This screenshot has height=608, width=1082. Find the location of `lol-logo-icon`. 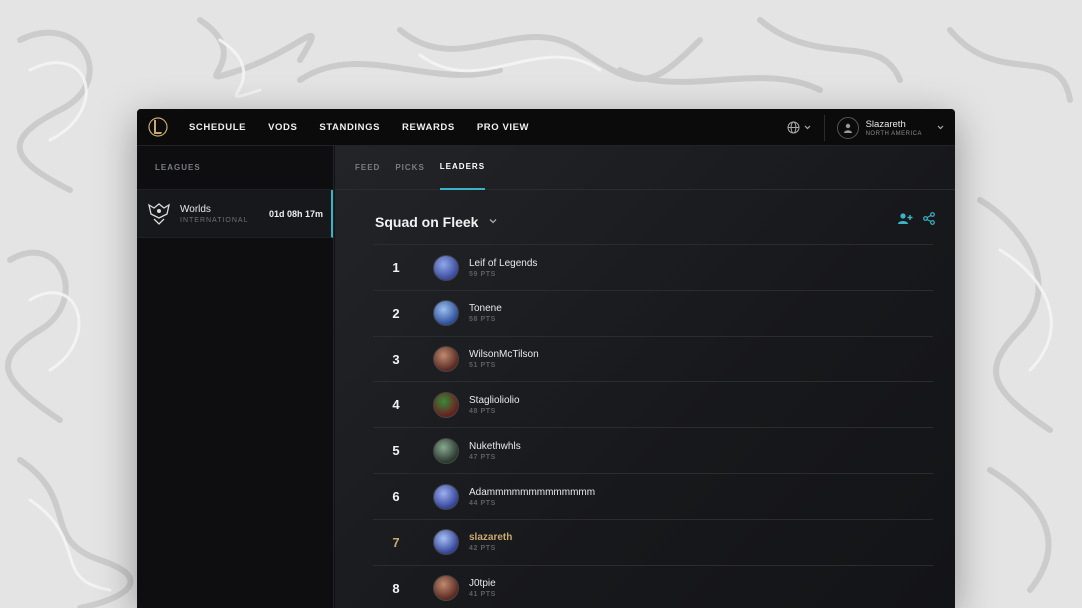

lol-logo-icon is located at coordinates (158, 127).